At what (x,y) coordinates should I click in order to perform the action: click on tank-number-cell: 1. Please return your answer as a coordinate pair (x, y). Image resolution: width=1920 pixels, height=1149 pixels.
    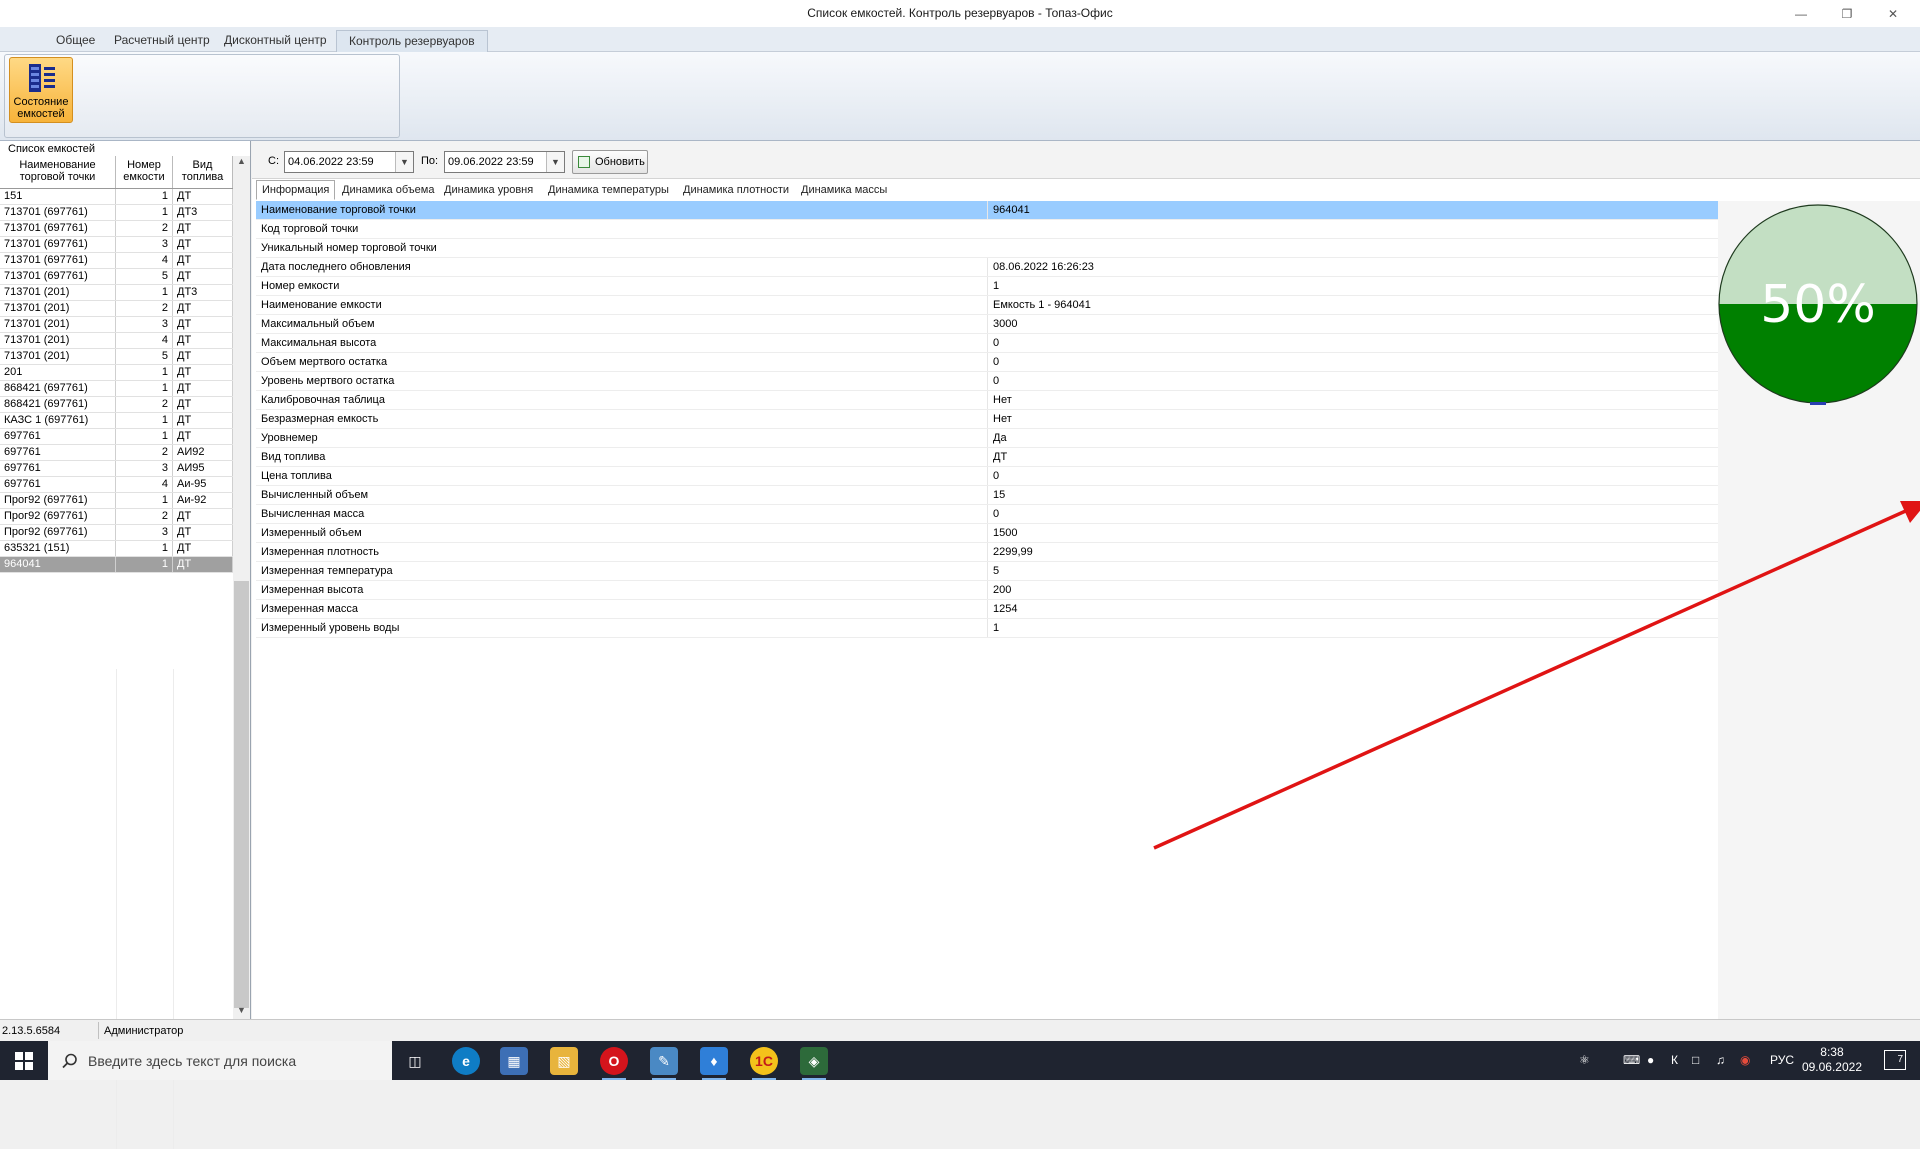
    Looking at the image, I should click on (144, 372).